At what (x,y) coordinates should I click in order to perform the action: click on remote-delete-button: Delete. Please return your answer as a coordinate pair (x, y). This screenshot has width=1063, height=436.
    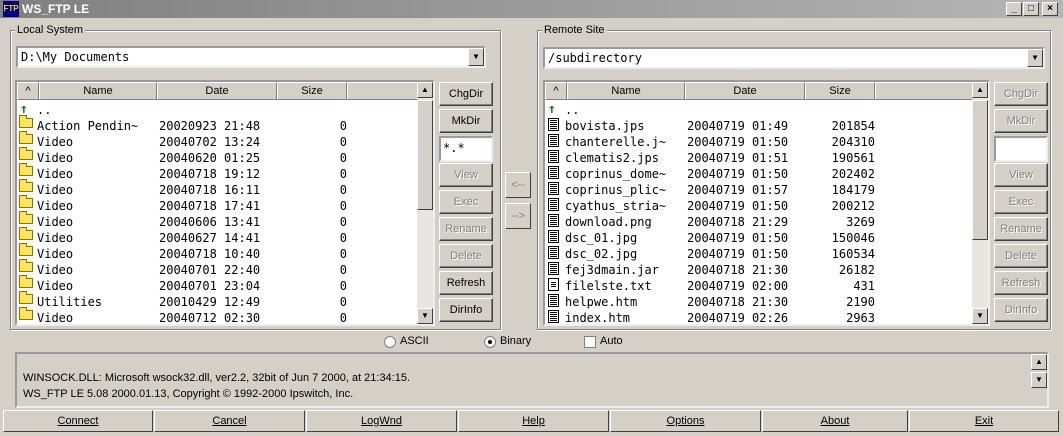
    Looking at the image, I should click on (1021, 256).